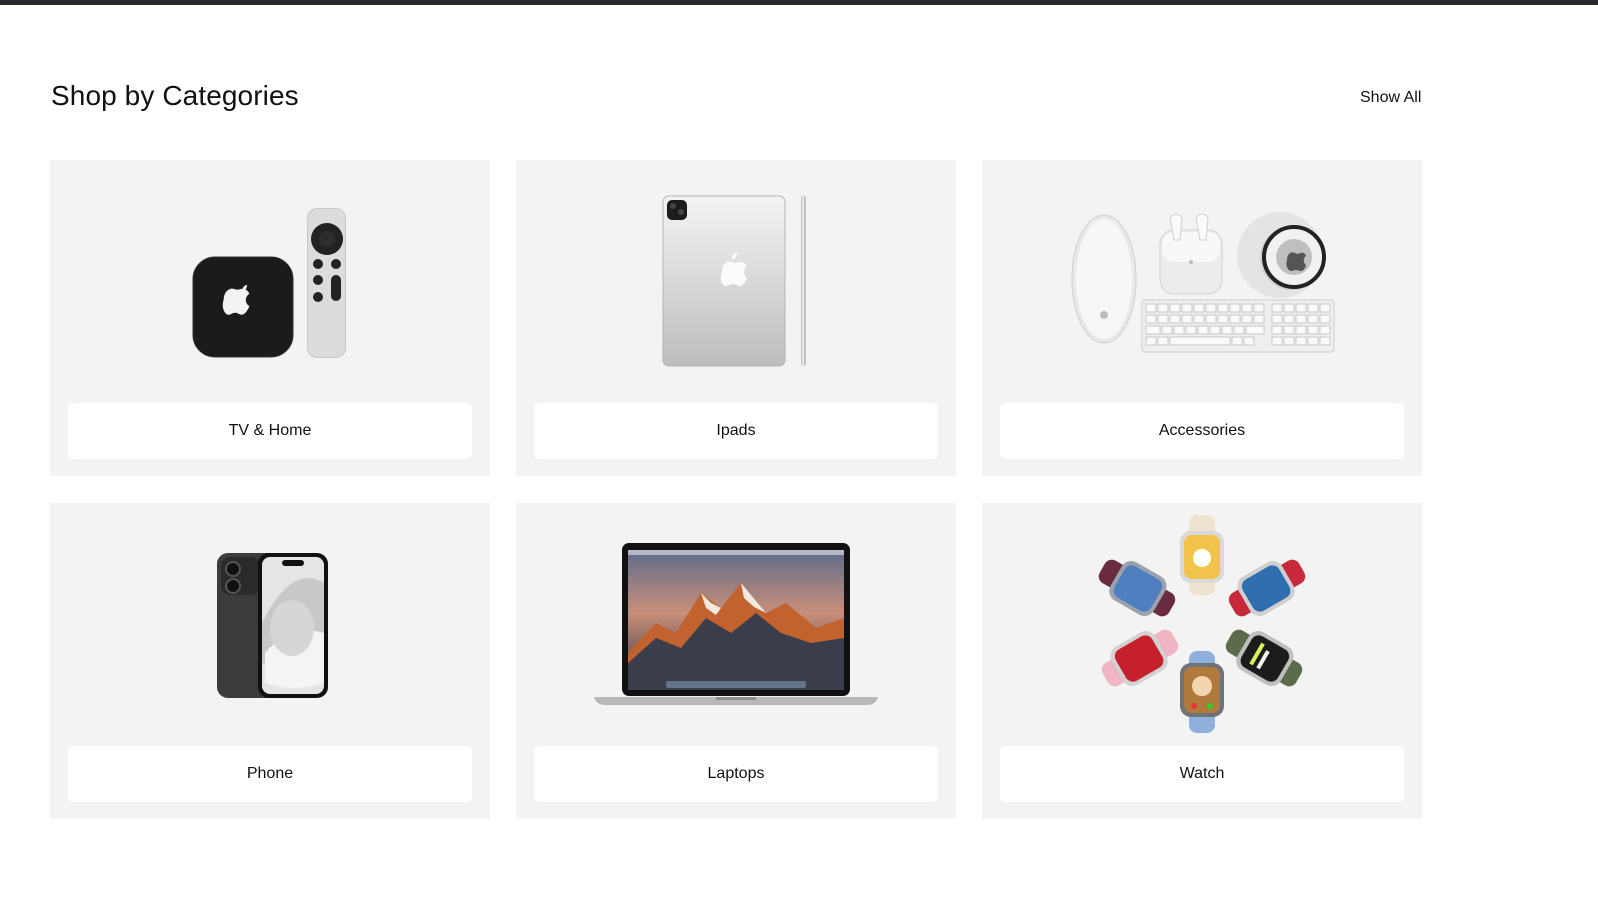 The width and height of the screenshot is (1598, 921). What do you see at coordinates (1202, 431) in the screenshot?
I see `category-label: Accessories` at bounding box center [1202, 431].